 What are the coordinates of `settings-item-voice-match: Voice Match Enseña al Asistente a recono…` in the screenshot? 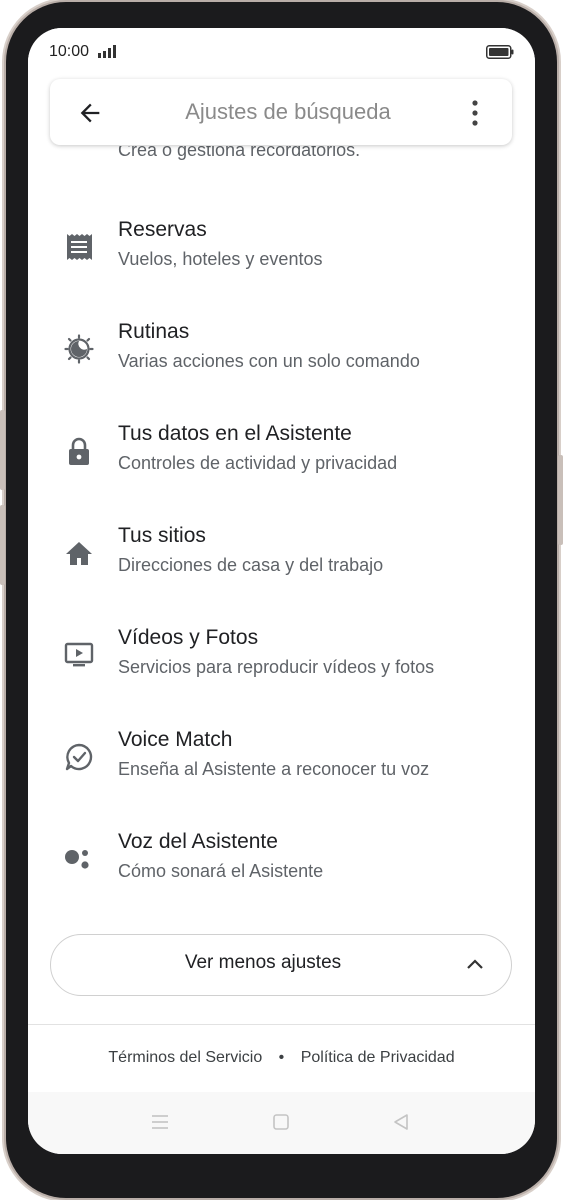 It's located at (281, 768).